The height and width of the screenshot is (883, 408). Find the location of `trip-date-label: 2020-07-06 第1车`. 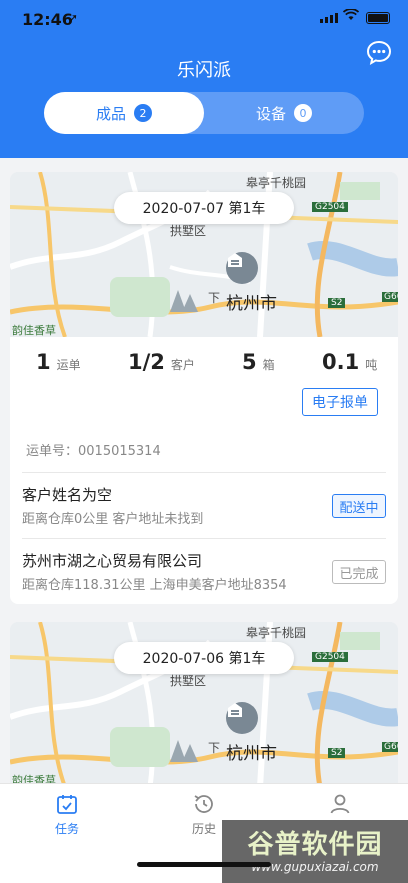

trip-date-label: 2020-07-06 第1车 is located at coordinates (204, 658).